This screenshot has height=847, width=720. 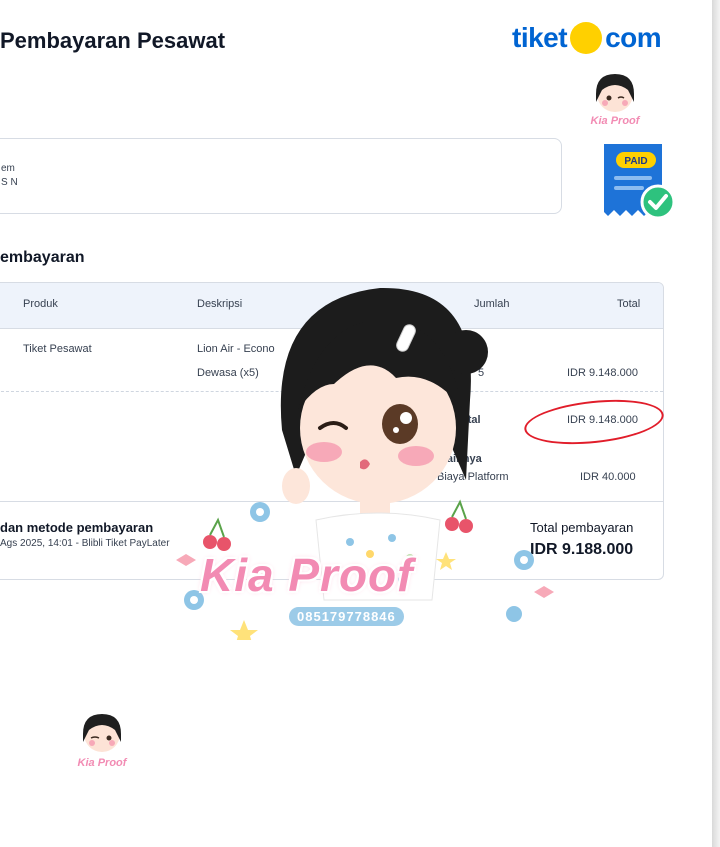 What do you see at coordinates (473, 477) in the screenshot?
I see `platform-fee-label: Biaya Platform` at bounding box center [473, 477].